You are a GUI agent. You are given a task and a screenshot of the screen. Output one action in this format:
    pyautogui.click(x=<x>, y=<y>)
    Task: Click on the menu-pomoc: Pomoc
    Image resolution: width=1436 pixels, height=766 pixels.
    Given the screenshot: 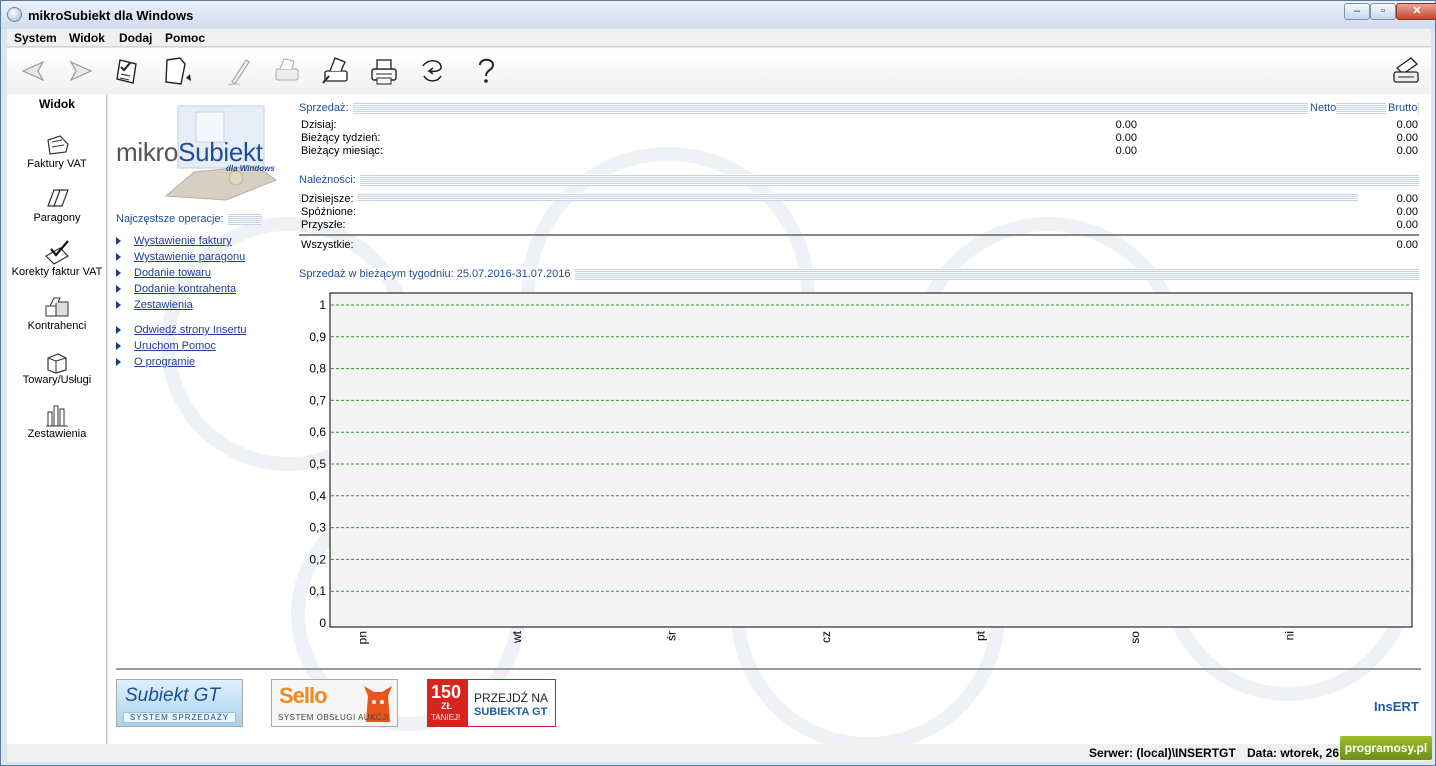 What is the action you would take?
    pyautogui.click(x=185, y=38)
    